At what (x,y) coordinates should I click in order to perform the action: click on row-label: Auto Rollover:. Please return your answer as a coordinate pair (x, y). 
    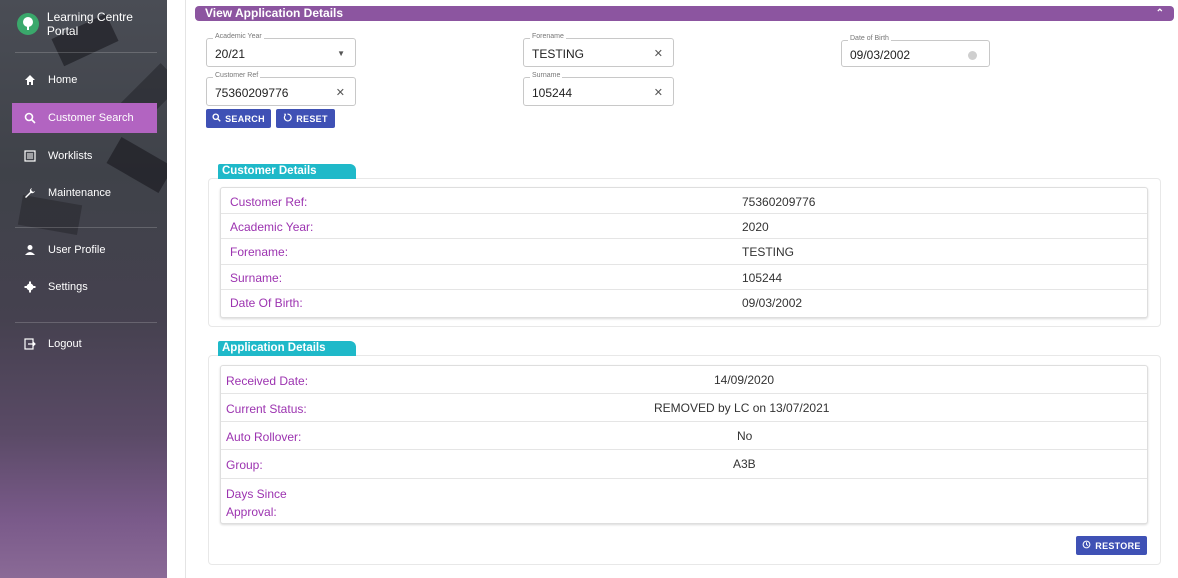
    Looking at the image, I should click on (264, 437).